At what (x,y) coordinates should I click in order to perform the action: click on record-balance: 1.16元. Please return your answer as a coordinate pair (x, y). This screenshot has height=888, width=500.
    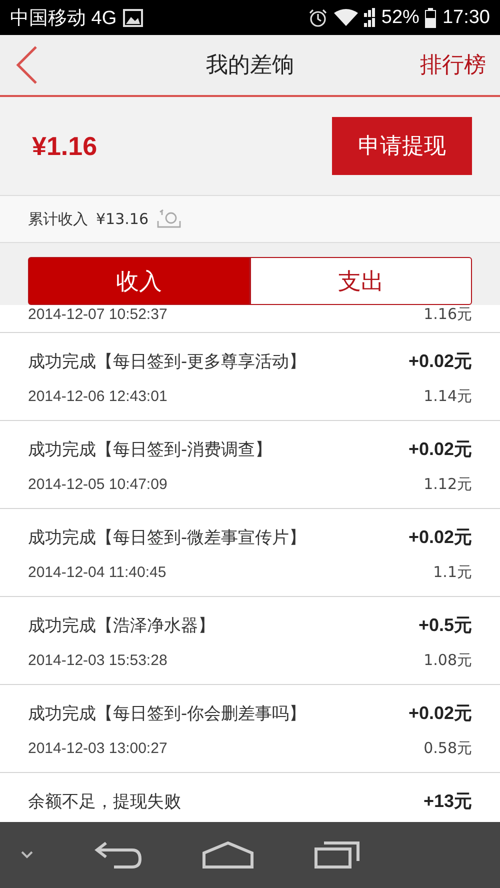
    Looking at the image, I should click on (448, 314).